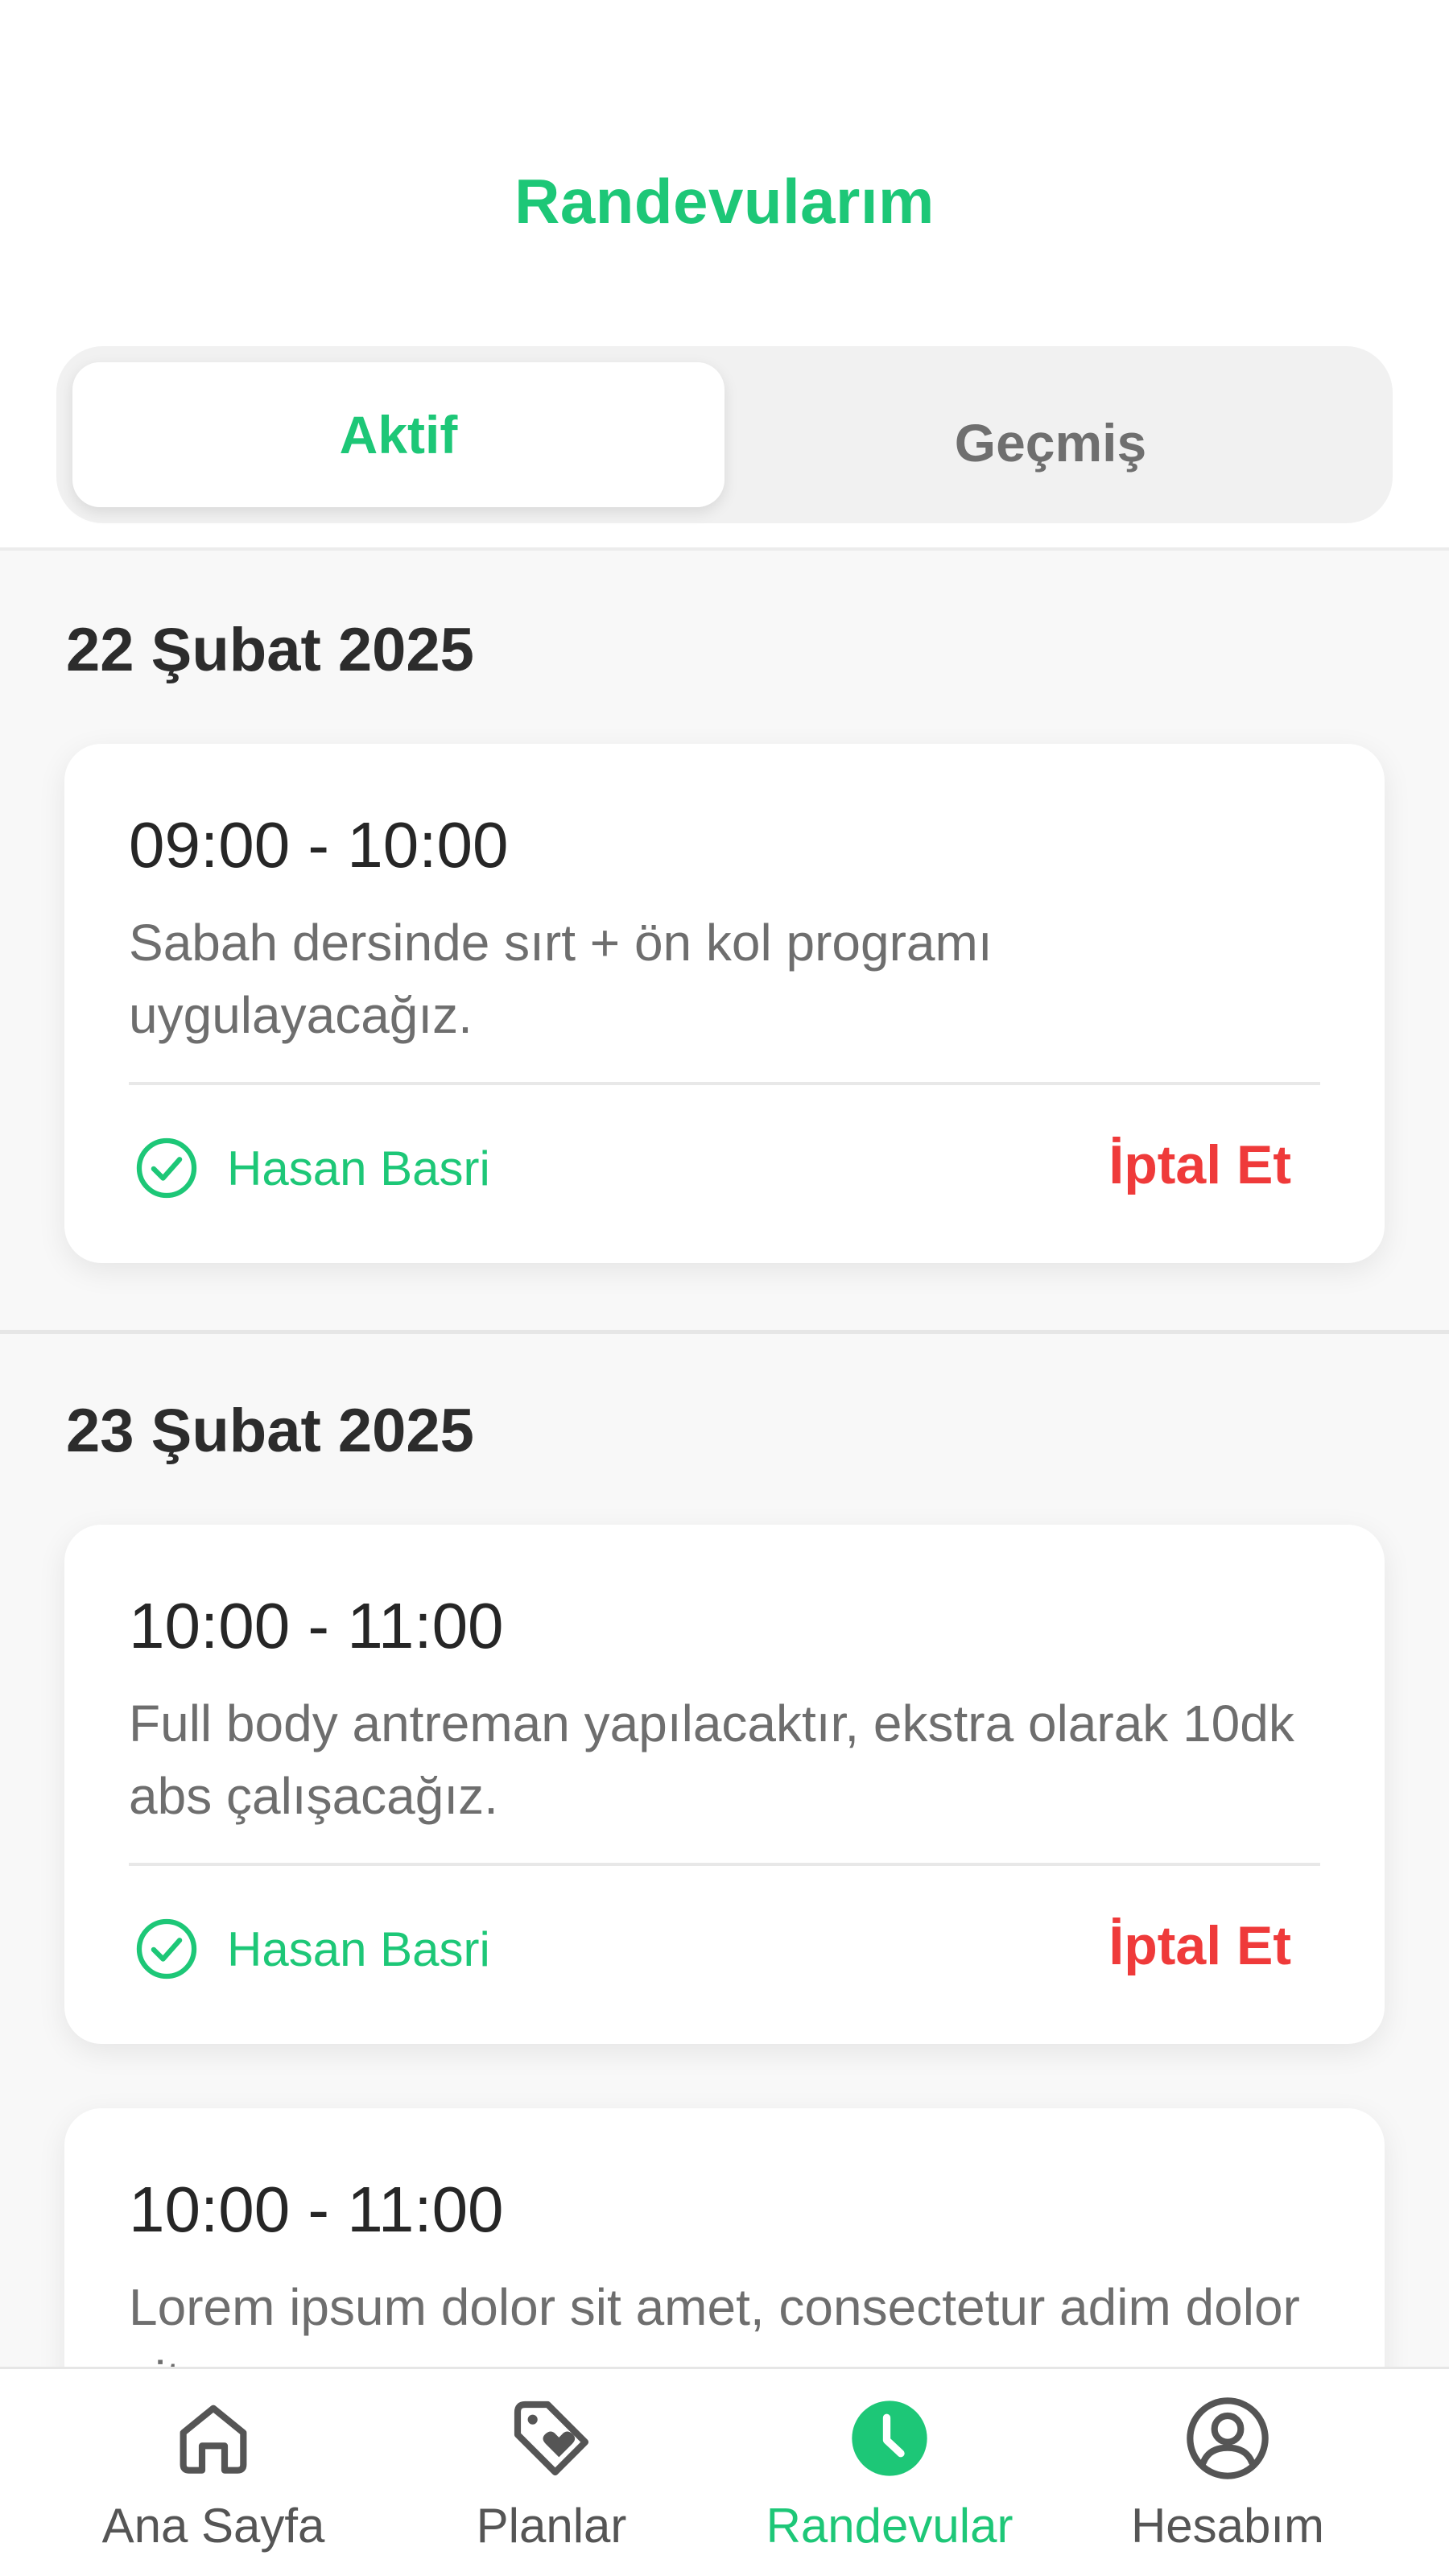 The height and width of the screenshot is (2576, 1449). I want to click on user-circle-icon, so click(1228, 2438).